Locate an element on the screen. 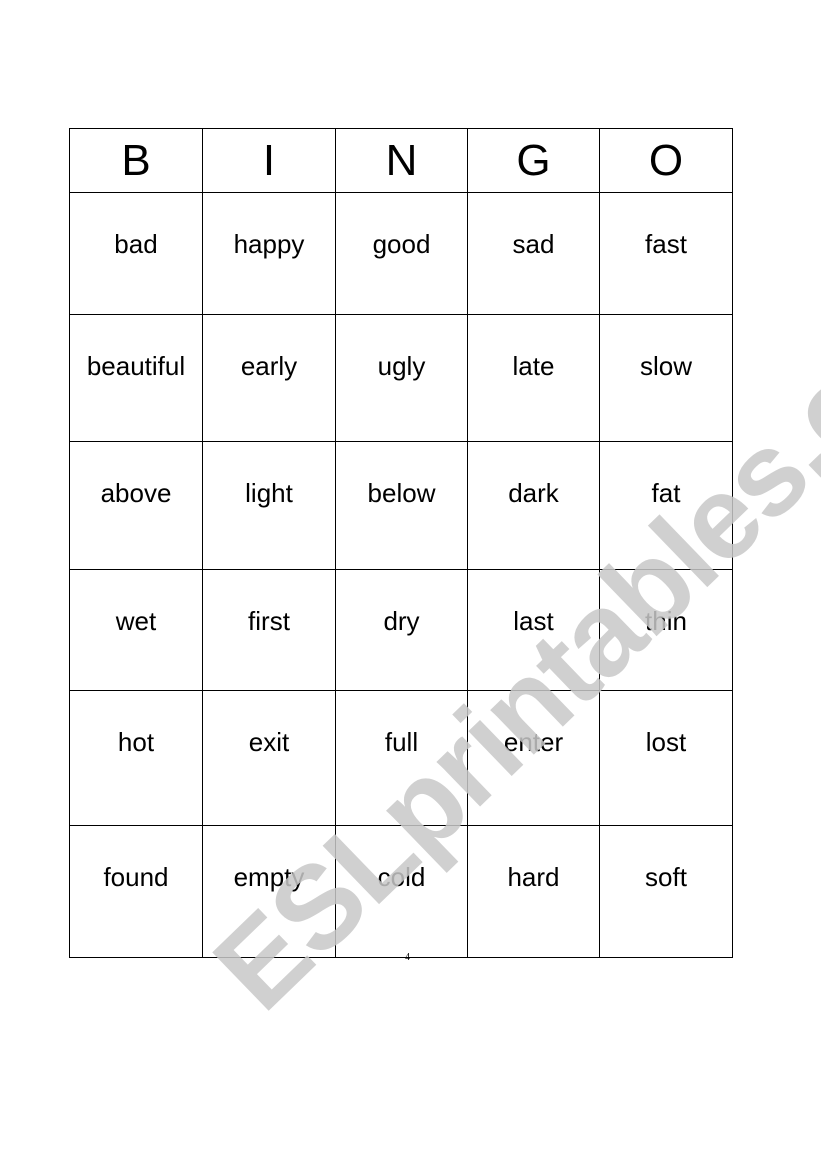 This screenshot has width=821, height=1169. bingo-cell: wet is located at coordinates (136, 630).